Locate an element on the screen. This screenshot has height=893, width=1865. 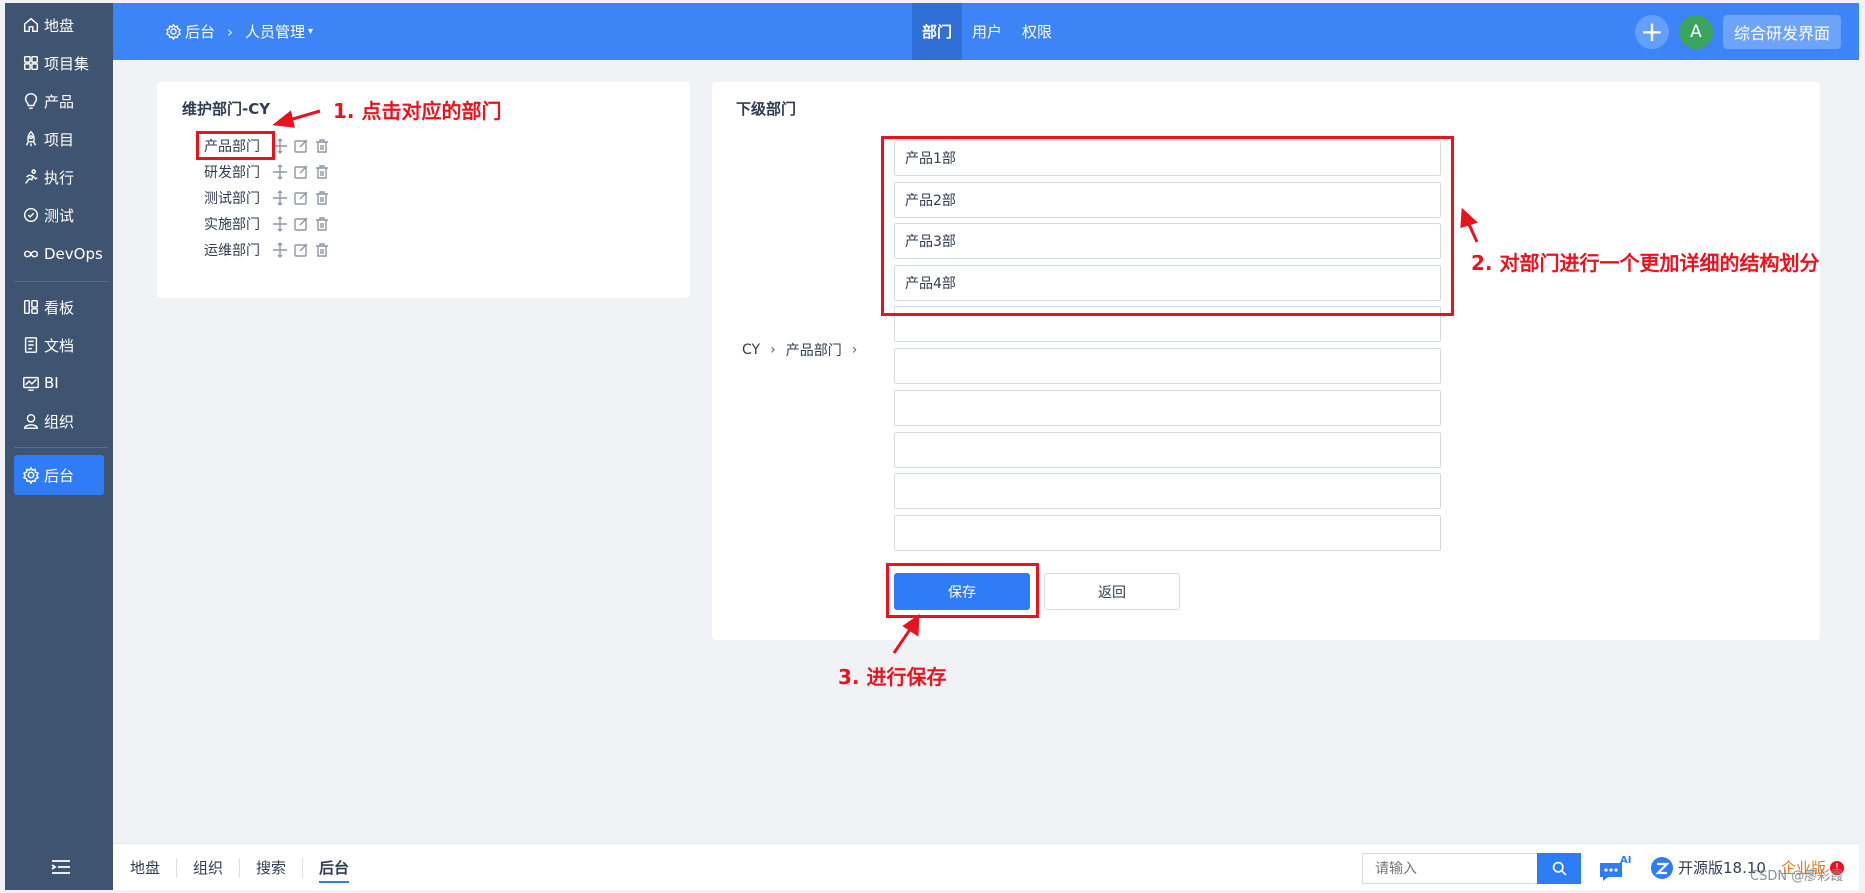
sidebar-item-product: 产品 is located at coordinates (59, 101).